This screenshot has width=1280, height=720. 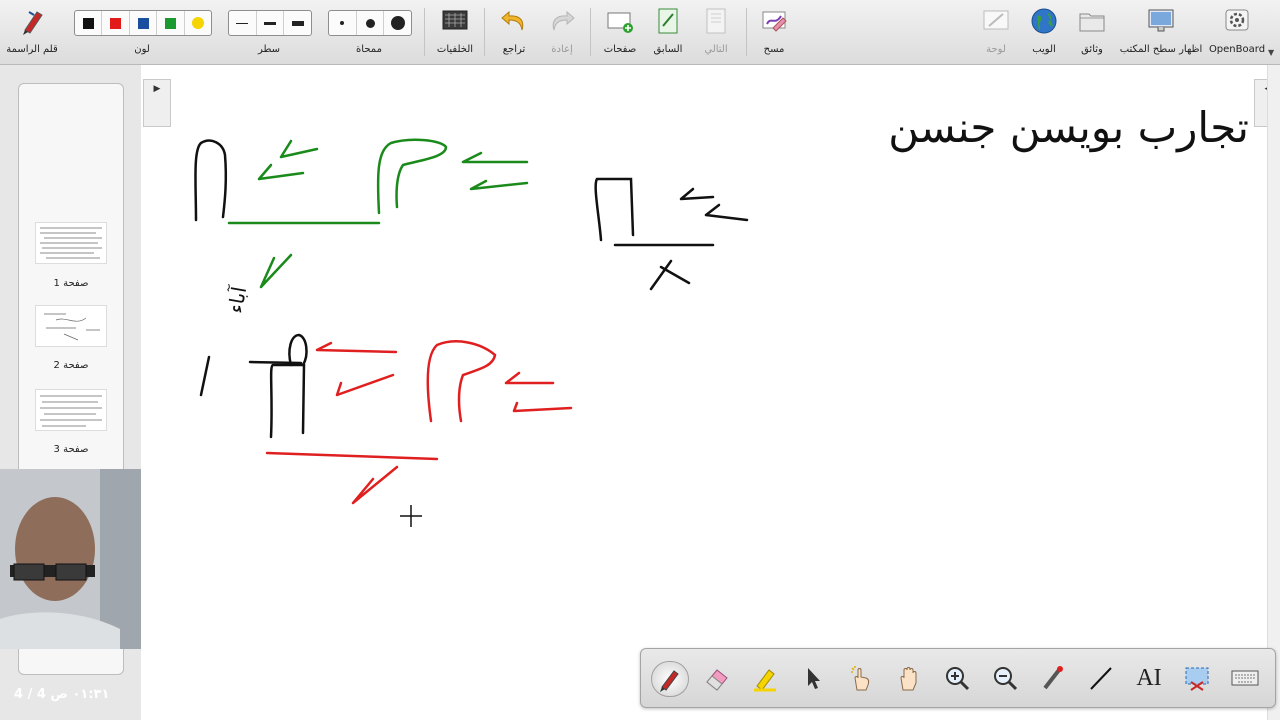 I want to click on laser-pointer-tool, so click(x=1053, y=678).